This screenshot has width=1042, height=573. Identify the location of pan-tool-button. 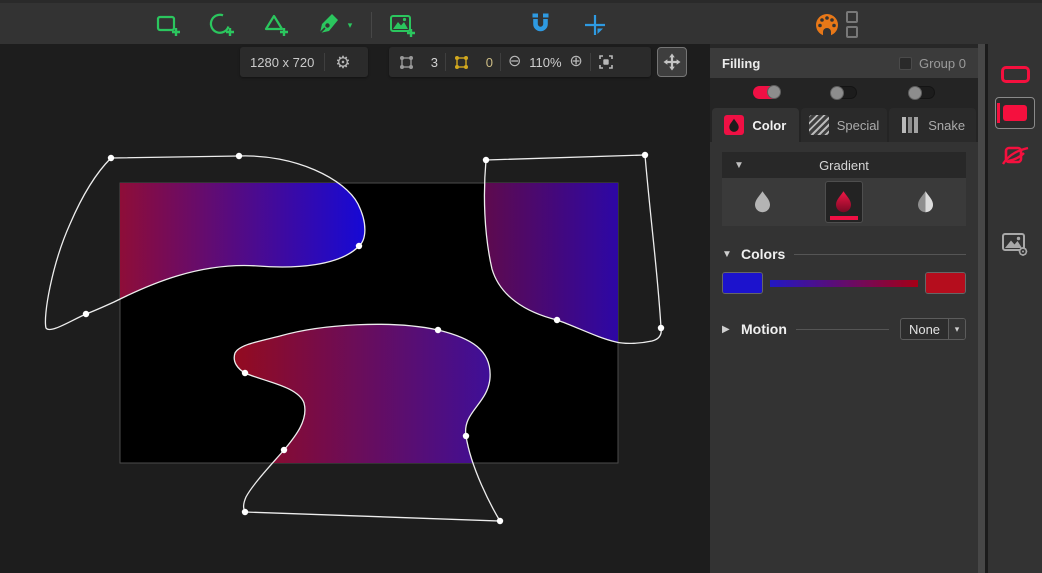
(672, 62).